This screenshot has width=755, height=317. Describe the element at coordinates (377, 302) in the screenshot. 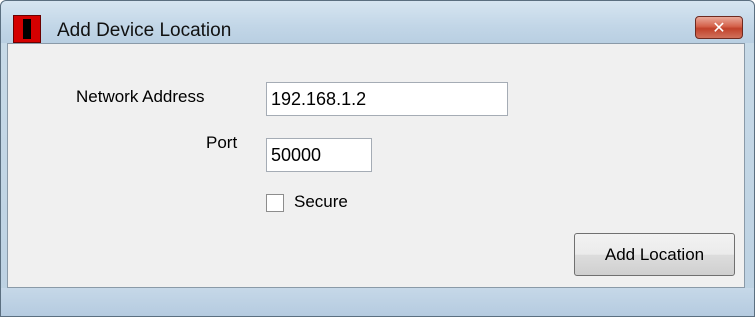

I see `window-bottom-frame` at that location.